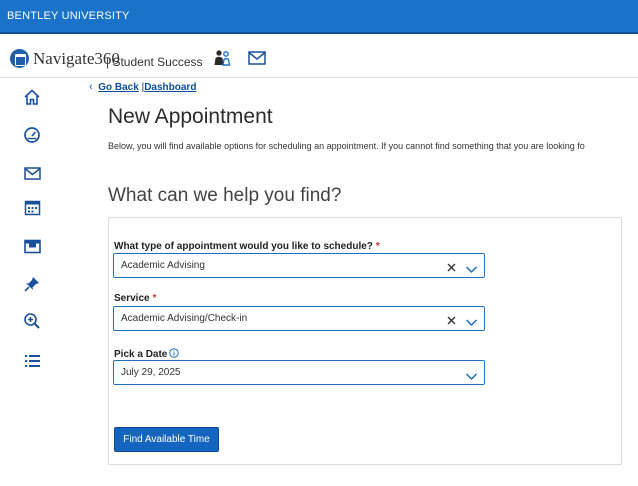 This screenshot has height=486, width=638. I want to click on appointment-type-select: Academic Advising, so click(299, 265).